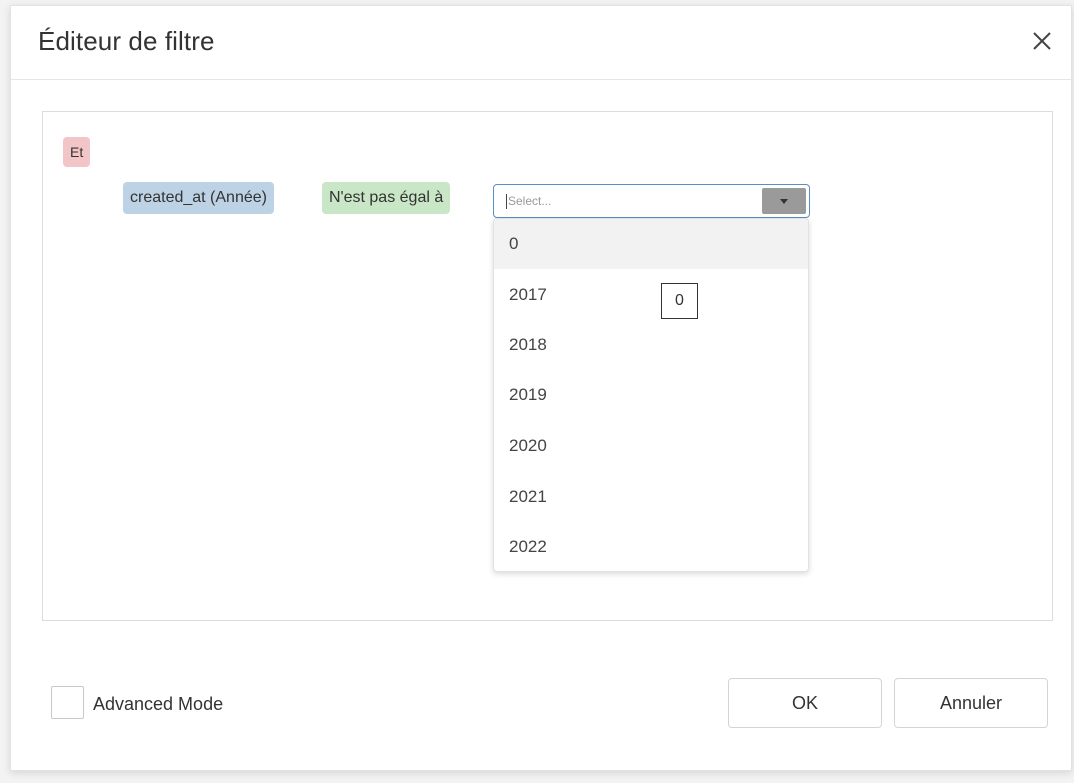 This screenshot has height=783, width=1074. Describe the element at coordinates (651, 546) in the screenshot. I see `dropdown-option: 2022` at that location.